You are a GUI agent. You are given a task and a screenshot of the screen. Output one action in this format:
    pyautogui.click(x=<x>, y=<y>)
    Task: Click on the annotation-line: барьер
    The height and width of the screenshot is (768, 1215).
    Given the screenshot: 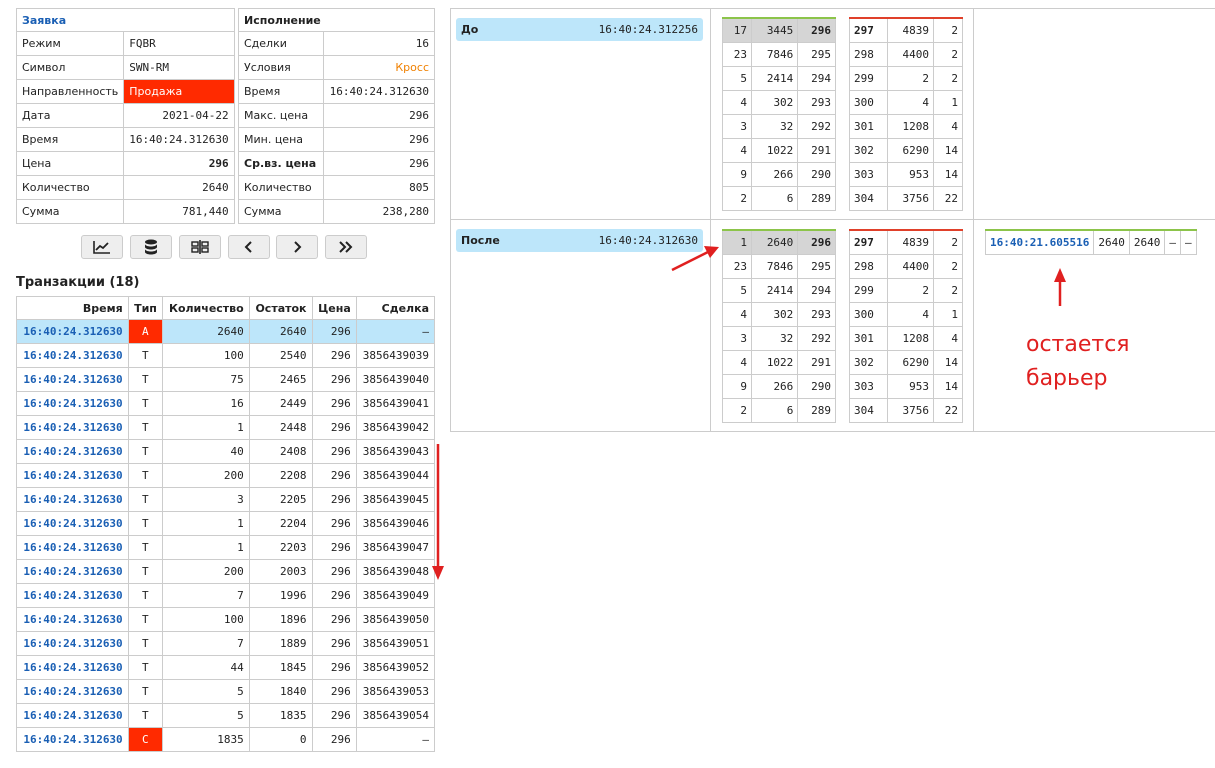 What is the action you would take?
    pyautogui.click(x=1067, y=378)
    